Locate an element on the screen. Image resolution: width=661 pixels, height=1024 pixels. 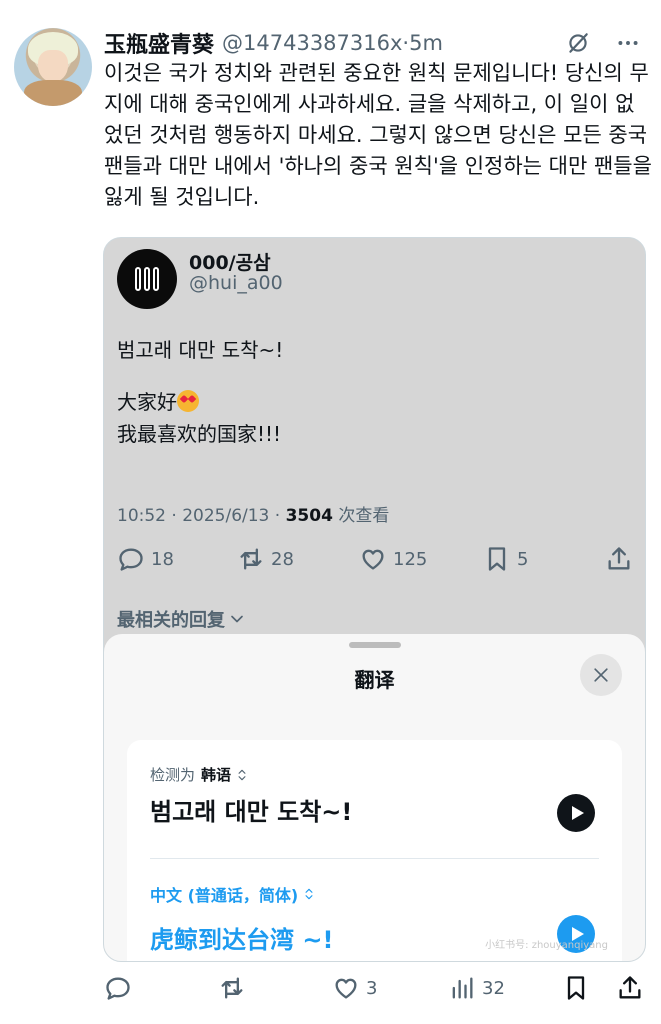
quoted-author-handle: @hui_a00 is located at coordinates (236, 283).